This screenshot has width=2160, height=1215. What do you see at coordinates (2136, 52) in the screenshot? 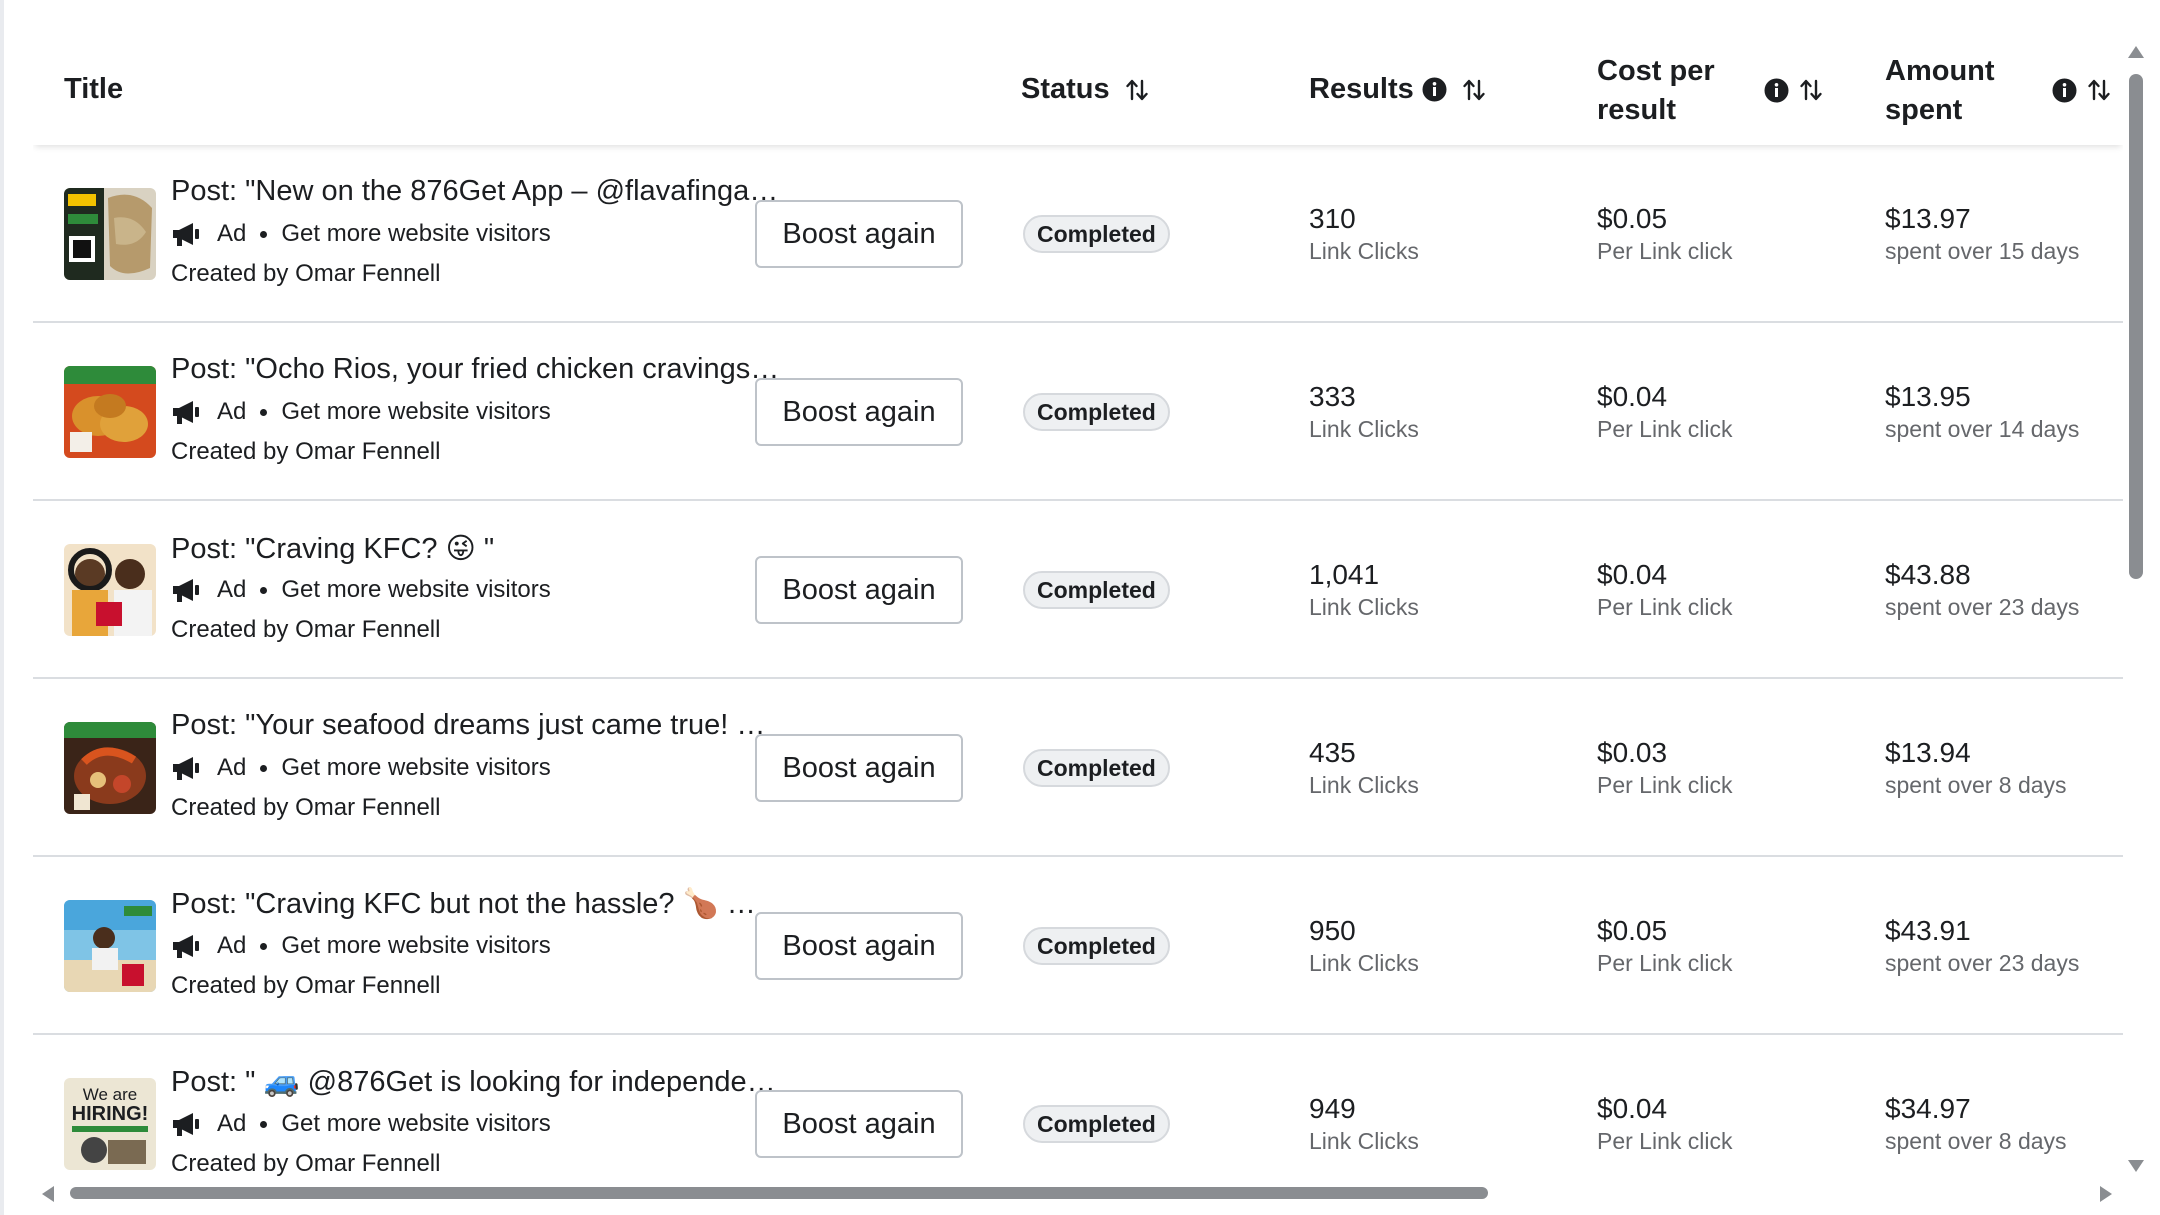
I see `scroll-up-arrow-icon` at bounding box center [2136, 52].